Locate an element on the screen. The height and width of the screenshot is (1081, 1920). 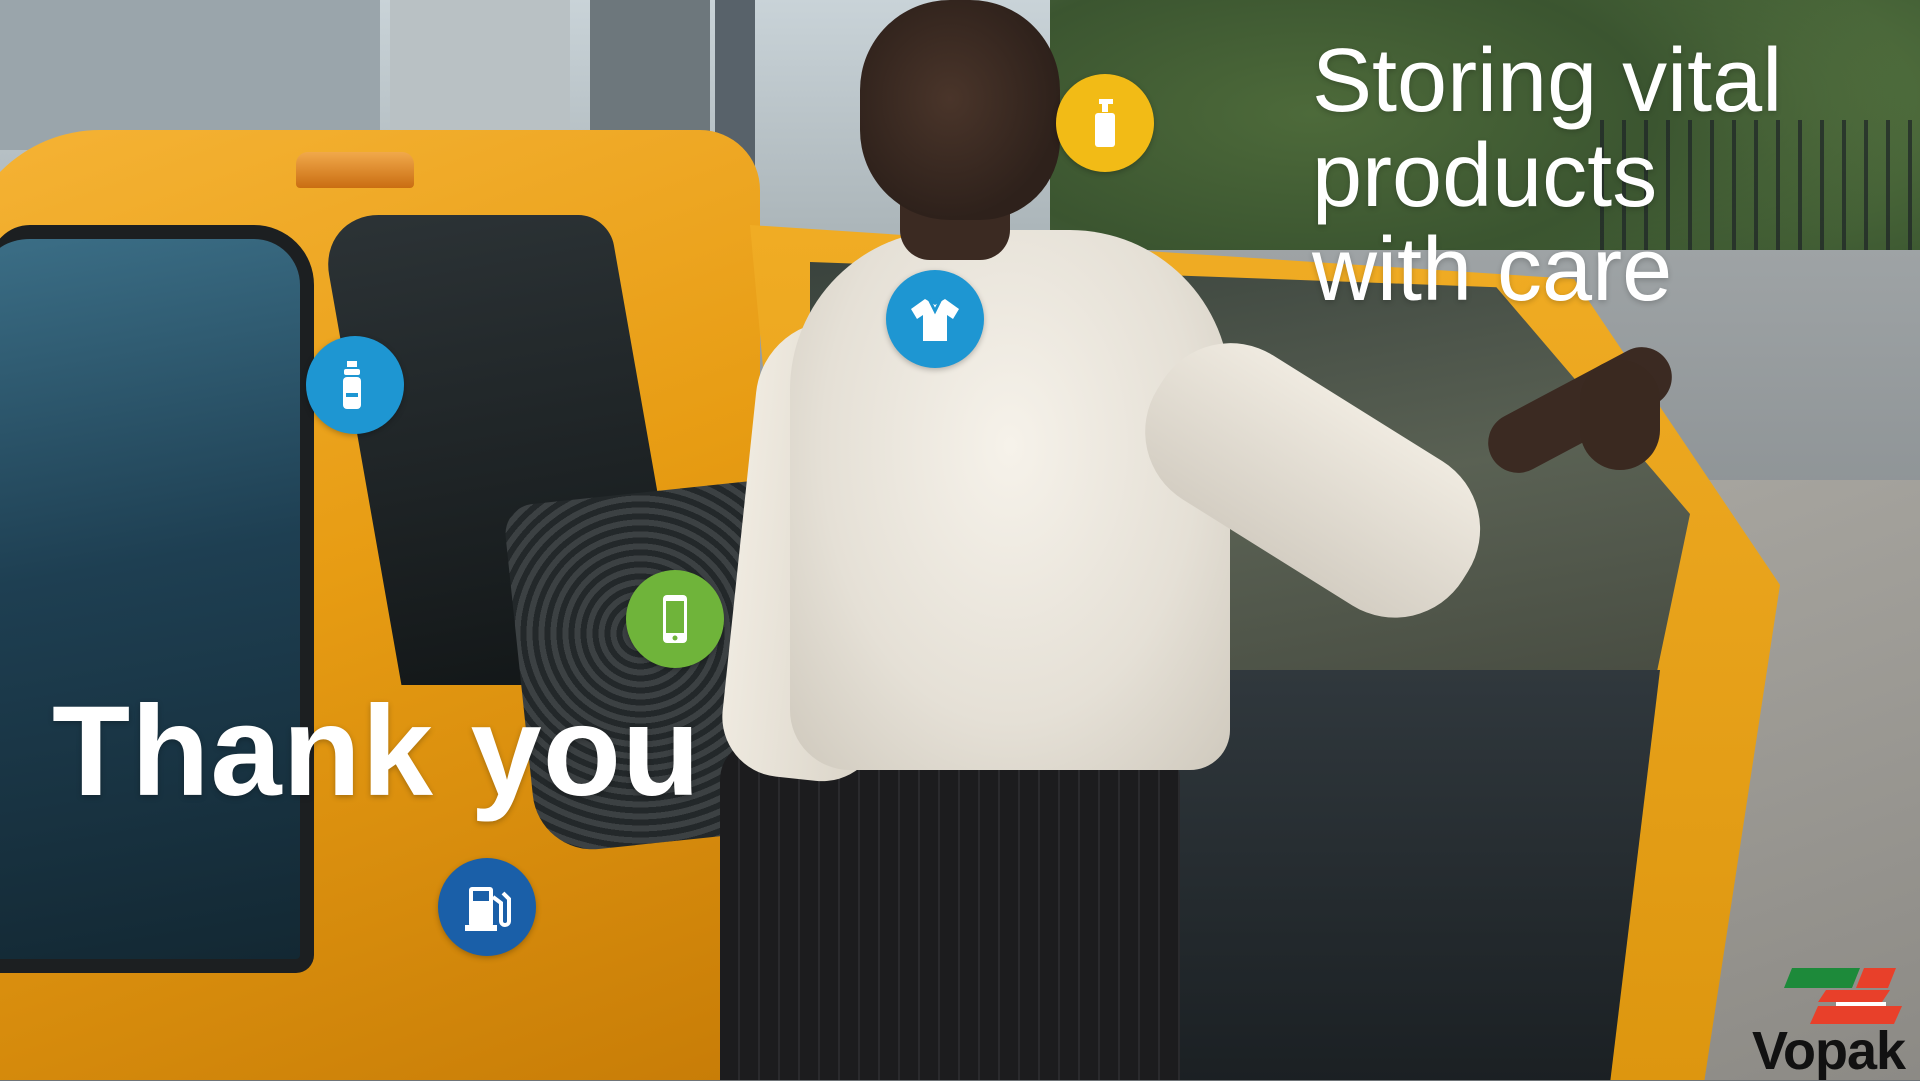
person-head is located at coordinates (960, 110).